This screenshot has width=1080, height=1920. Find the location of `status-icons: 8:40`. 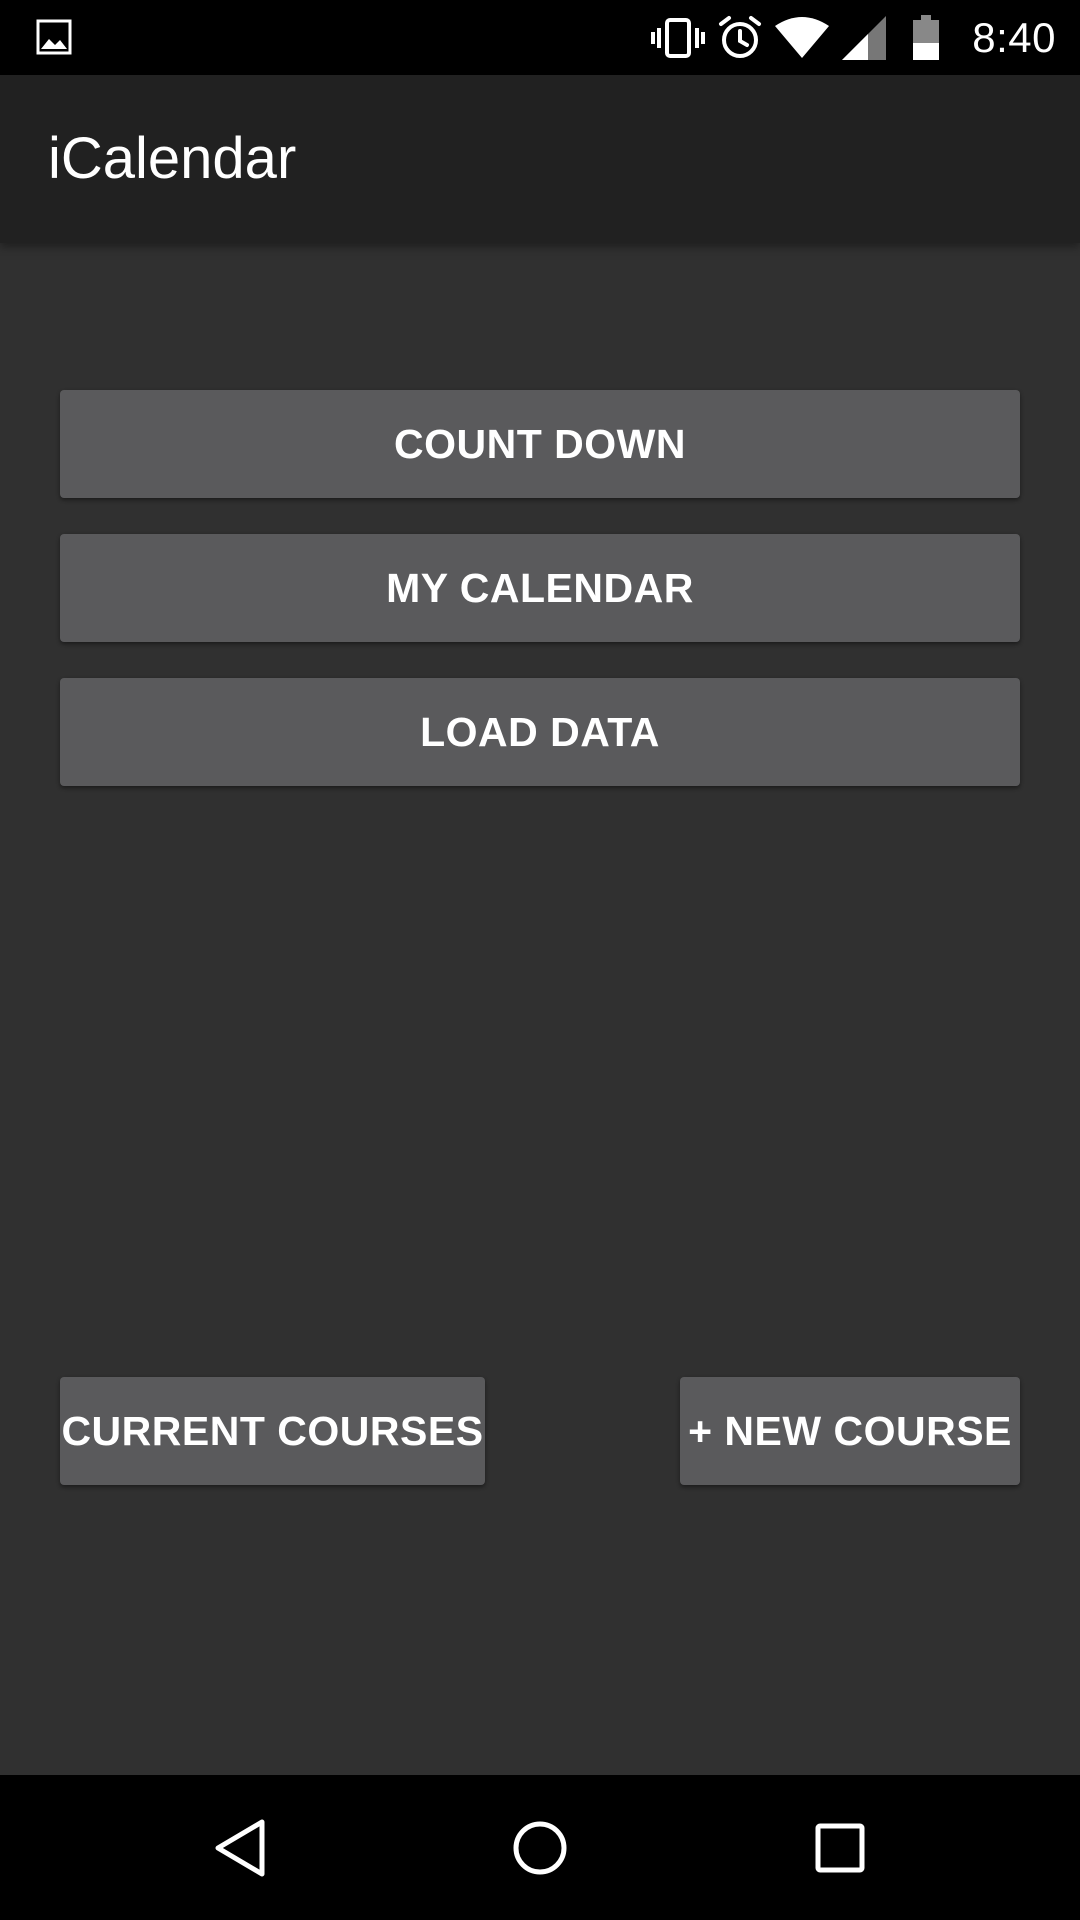

status-icons: 8:40 is located at coordinates (850, 37).